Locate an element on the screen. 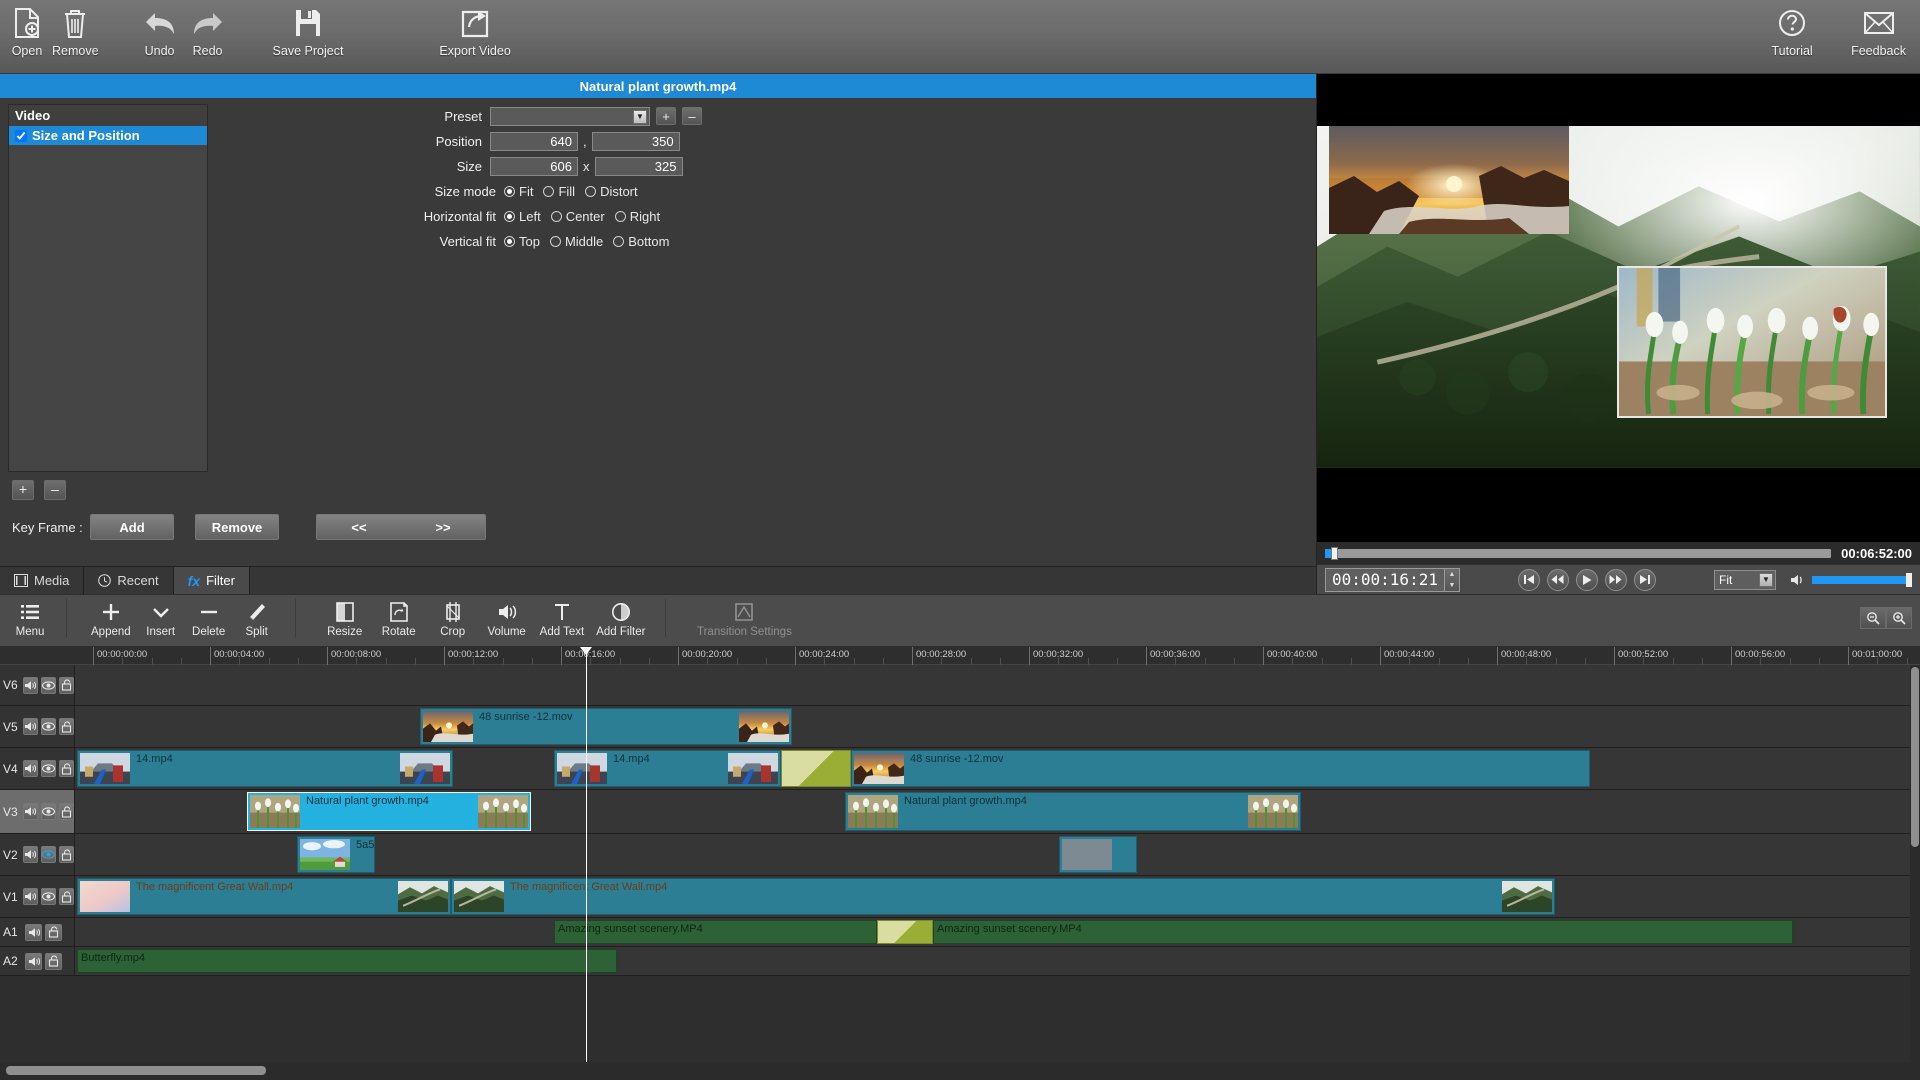 This screenshot has height=1080, width=1920. preset-add-button: + is located at coordinates (666, 116).